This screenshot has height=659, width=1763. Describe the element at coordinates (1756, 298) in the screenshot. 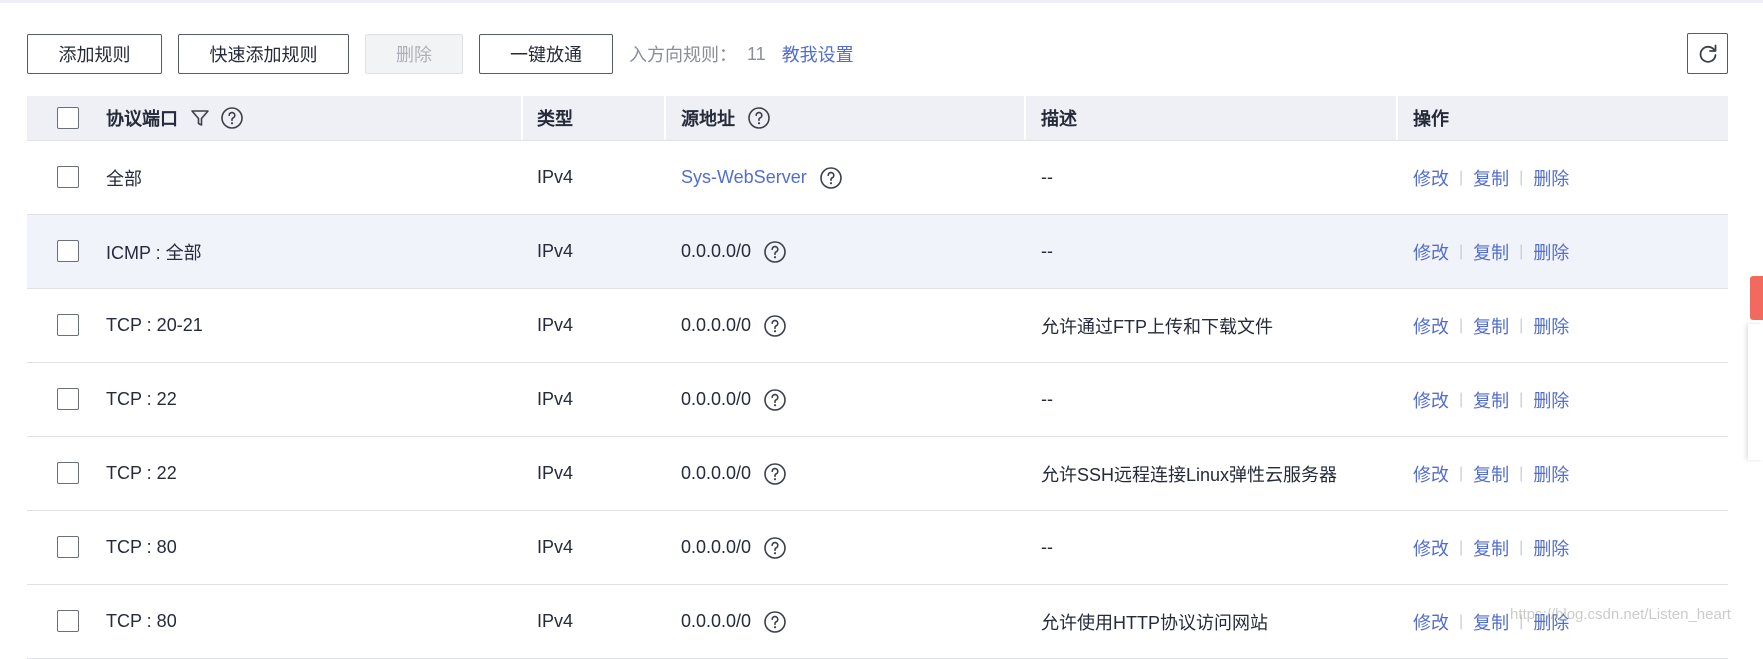

I see `feedback-tab` at that location.